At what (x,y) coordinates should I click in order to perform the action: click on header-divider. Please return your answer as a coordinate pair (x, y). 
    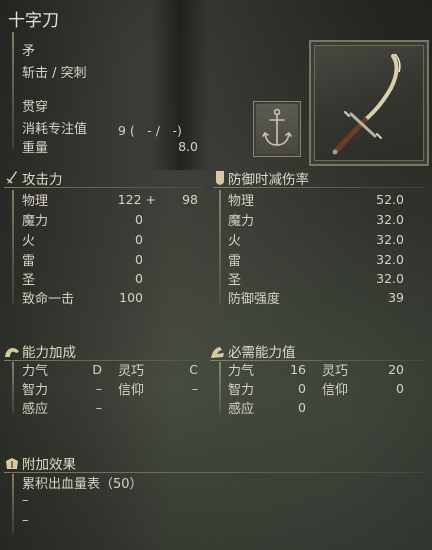
    Looking at the image, I should click on (13, 91).